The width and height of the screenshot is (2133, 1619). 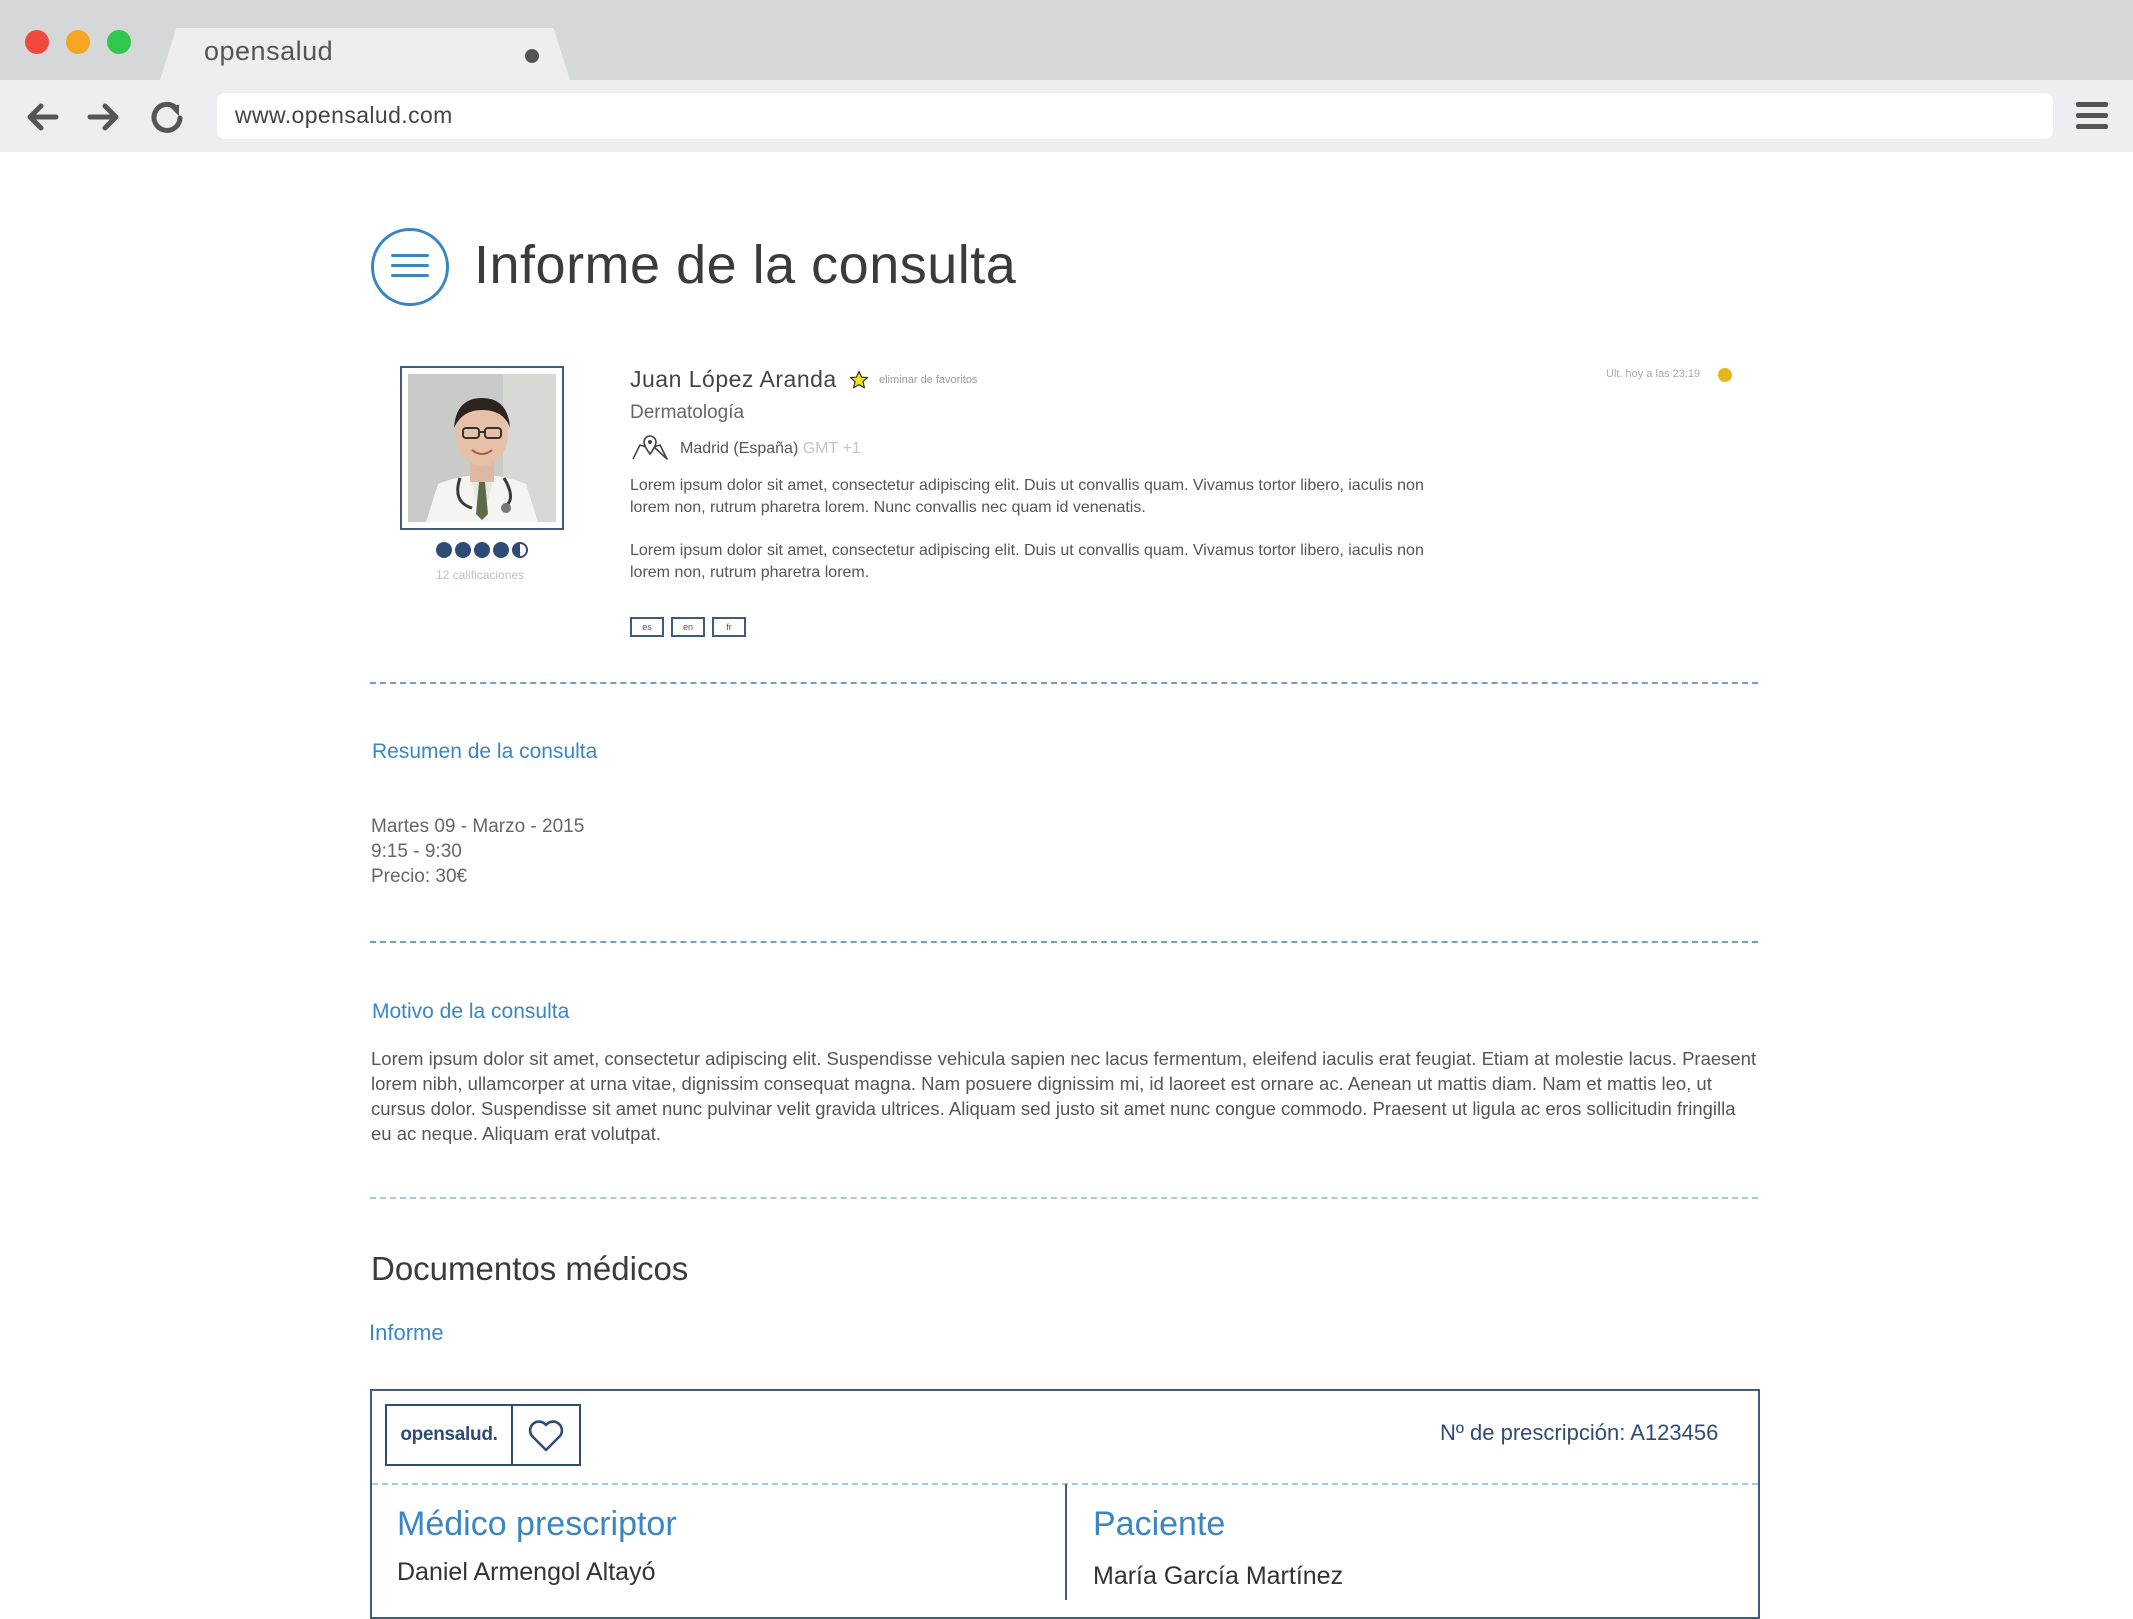 What do you see at coordinates (532, 56) in the screenshot?
I see `tab-close-dot-icon` at bounding box center [532, 56].